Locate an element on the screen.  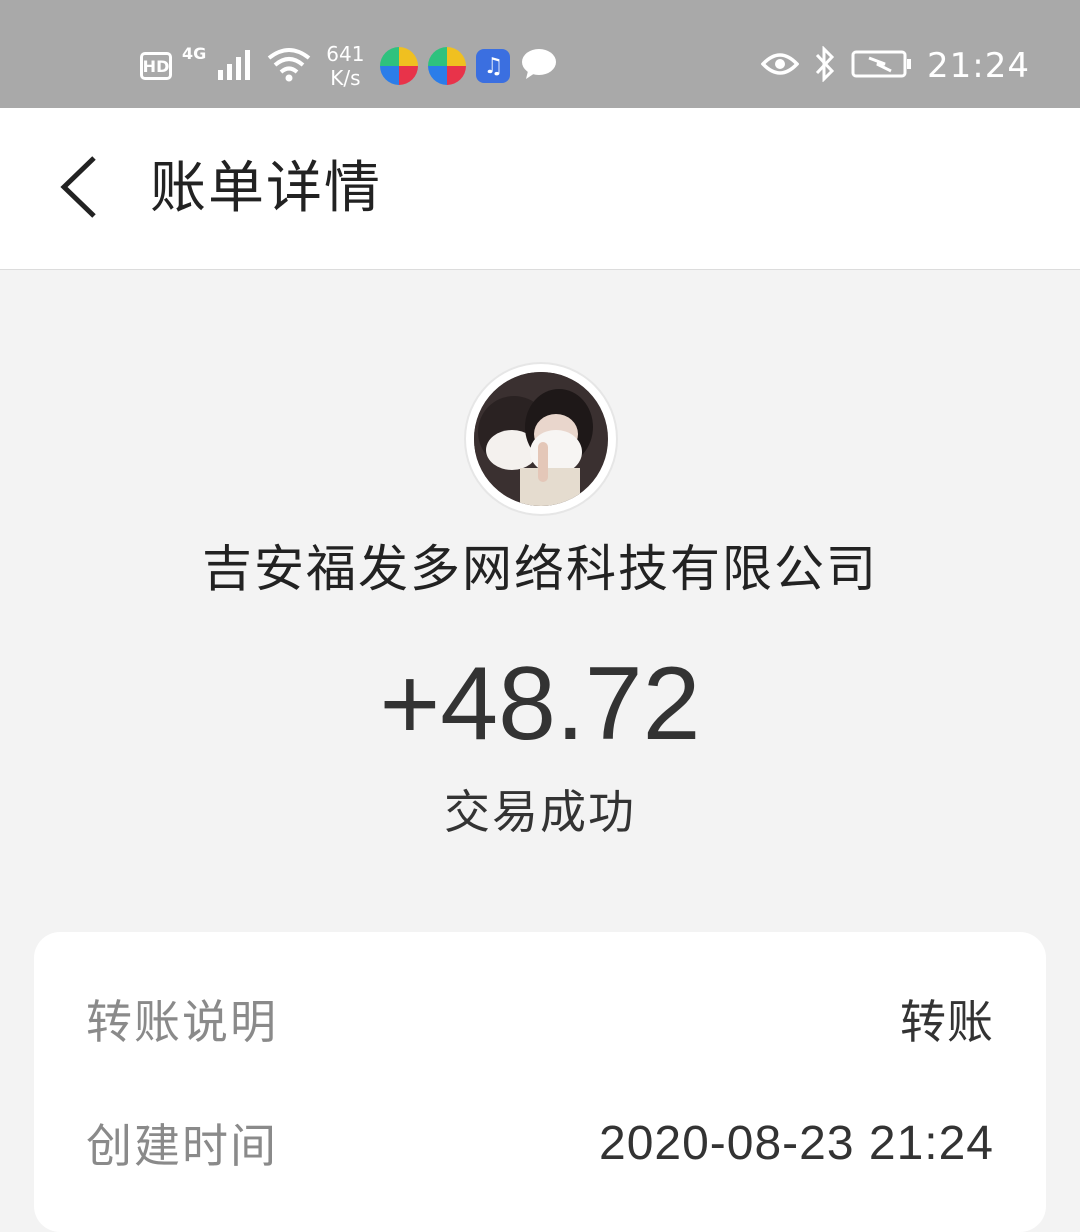
speed-value: 641 is located at coordinates (345, 54).